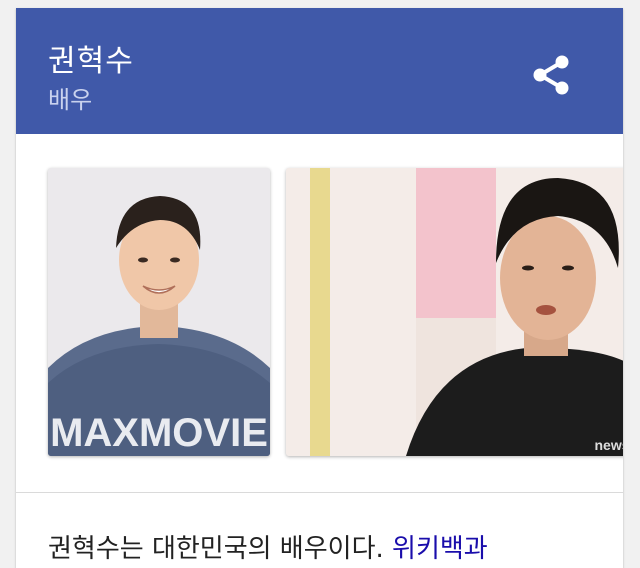 The image size is (640, 568). Describe the element at coordinates (91, 61) in the screenshot. I see `entity-title: 권혁수` at that location.